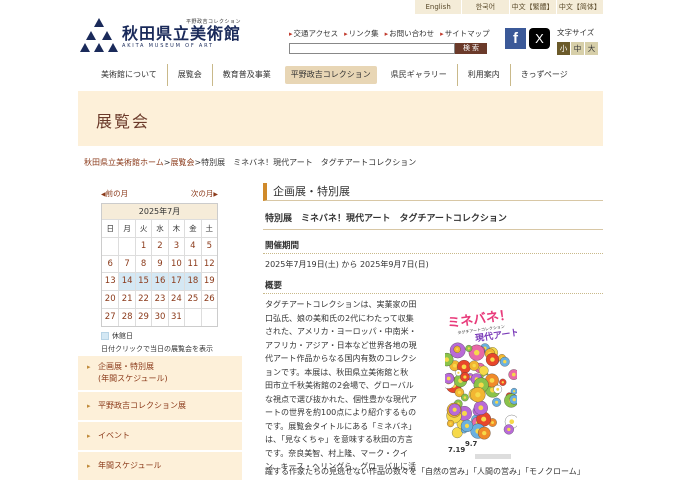 This screenshot has height=480, width=680. I want to click on calendar-day: 24, so click(176, 299).